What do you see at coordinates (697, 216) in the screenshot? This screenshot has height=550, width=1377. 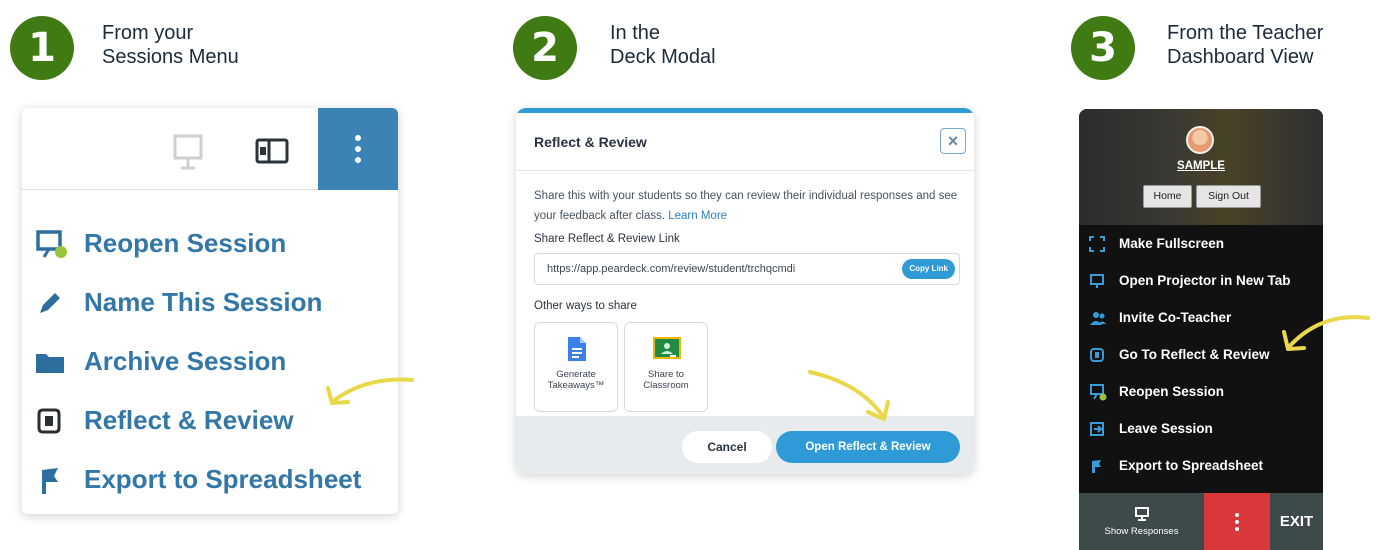 I see `learn-more-link: Learn More` at bounding box center [697, 216].